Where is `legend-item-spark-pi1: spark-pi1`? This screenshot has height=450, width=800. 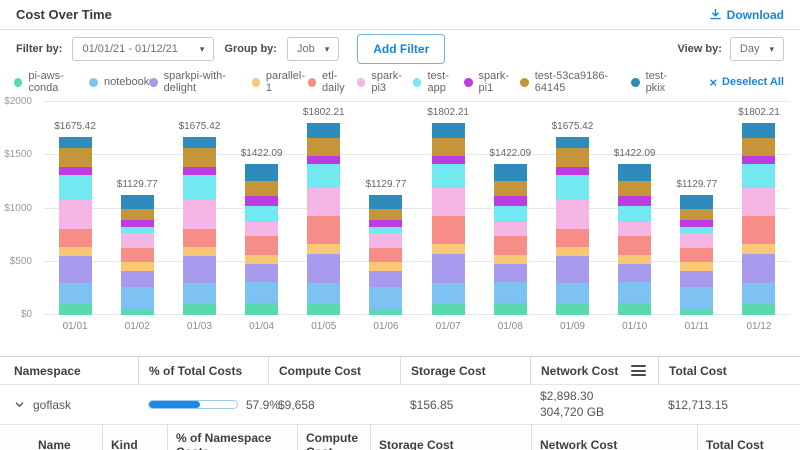 legend-item-spark-pi1: spark-pi1 is located at coordinates (492, 82).